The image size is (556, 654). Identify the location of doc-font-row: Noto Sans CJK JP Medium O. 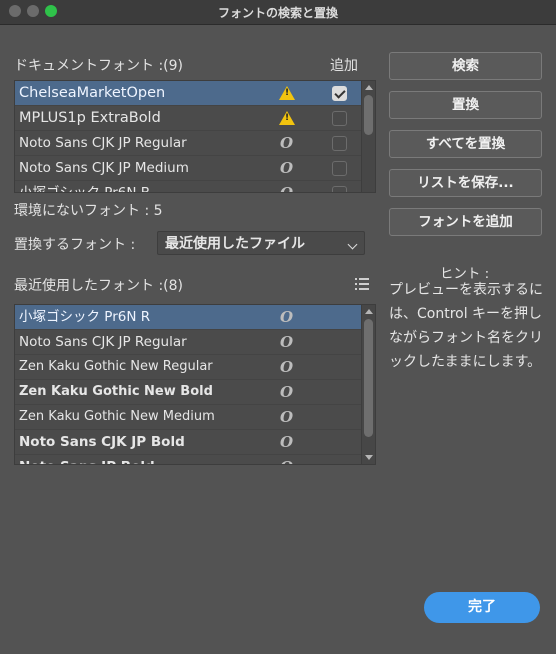
(188, 168).